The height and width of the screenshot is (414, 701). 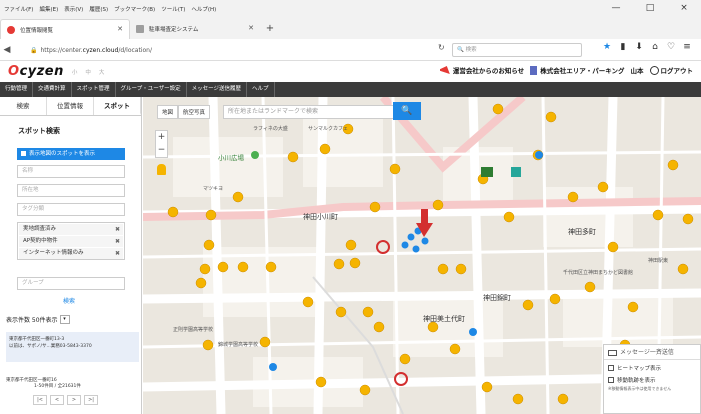 I want to click on show-spots-button: 表示地図のスポットを表示, so click(x=71, y=154).